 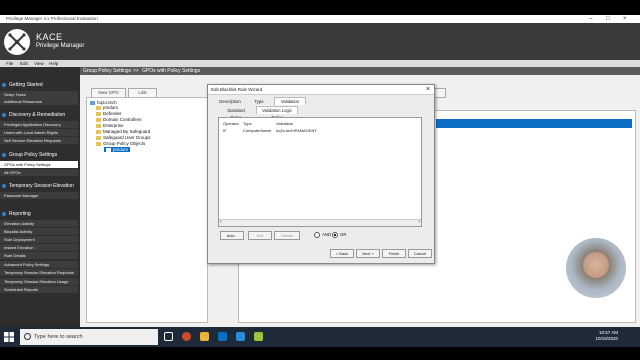 What do you see at coordinates (368, 253) in the screenshot?
I see `next-button: Next >` at bounding box center [368, 253].